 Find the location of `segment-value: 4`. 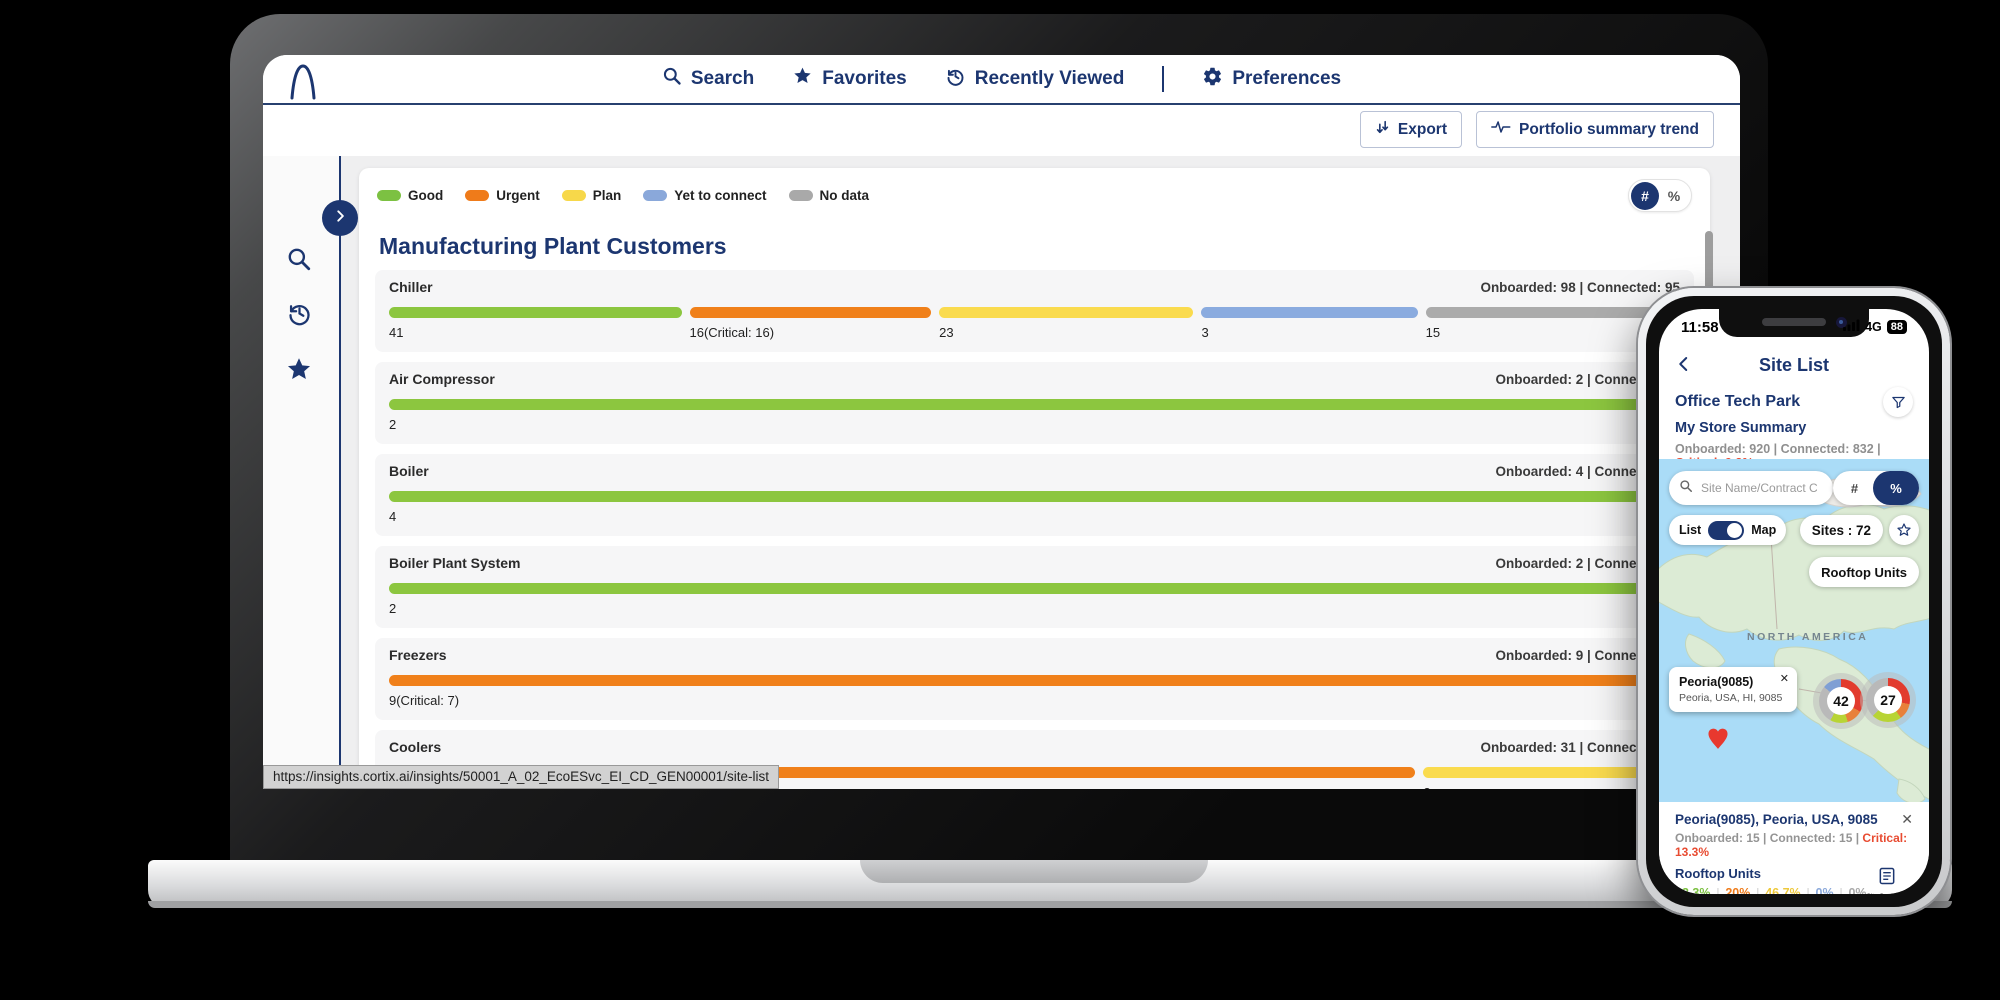

segment-value: 4 is located at coordinates (393, 516).